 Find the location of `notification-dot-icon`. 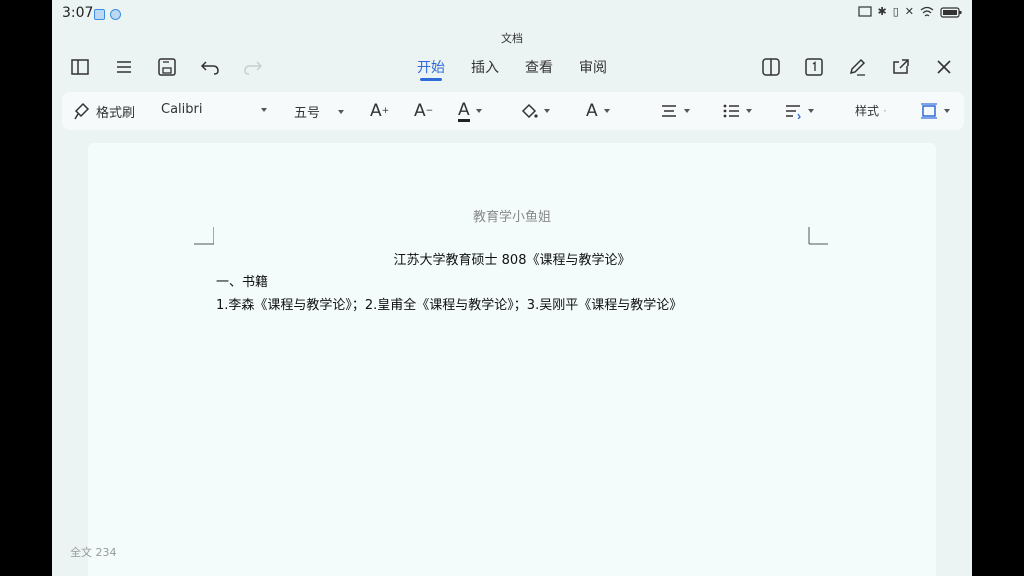

notification-dot-icon is located at coordinates (115, 14).